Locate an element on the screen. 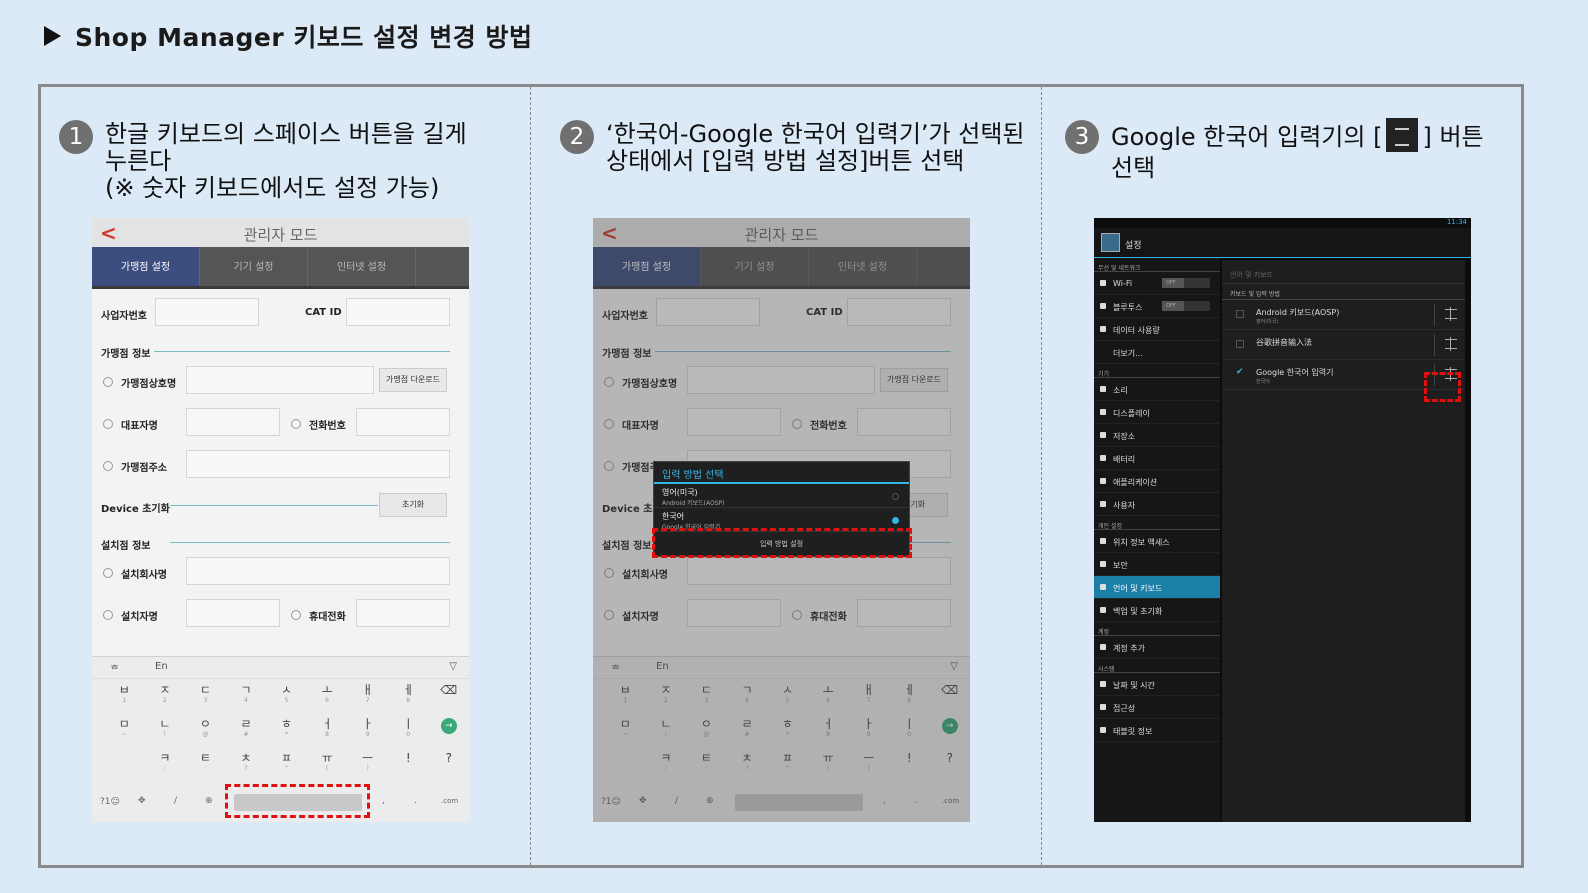 Image resolution: width=1588 pixels, height=893 pixels. bluetooth-icon is located at coordinates (1103, 306).